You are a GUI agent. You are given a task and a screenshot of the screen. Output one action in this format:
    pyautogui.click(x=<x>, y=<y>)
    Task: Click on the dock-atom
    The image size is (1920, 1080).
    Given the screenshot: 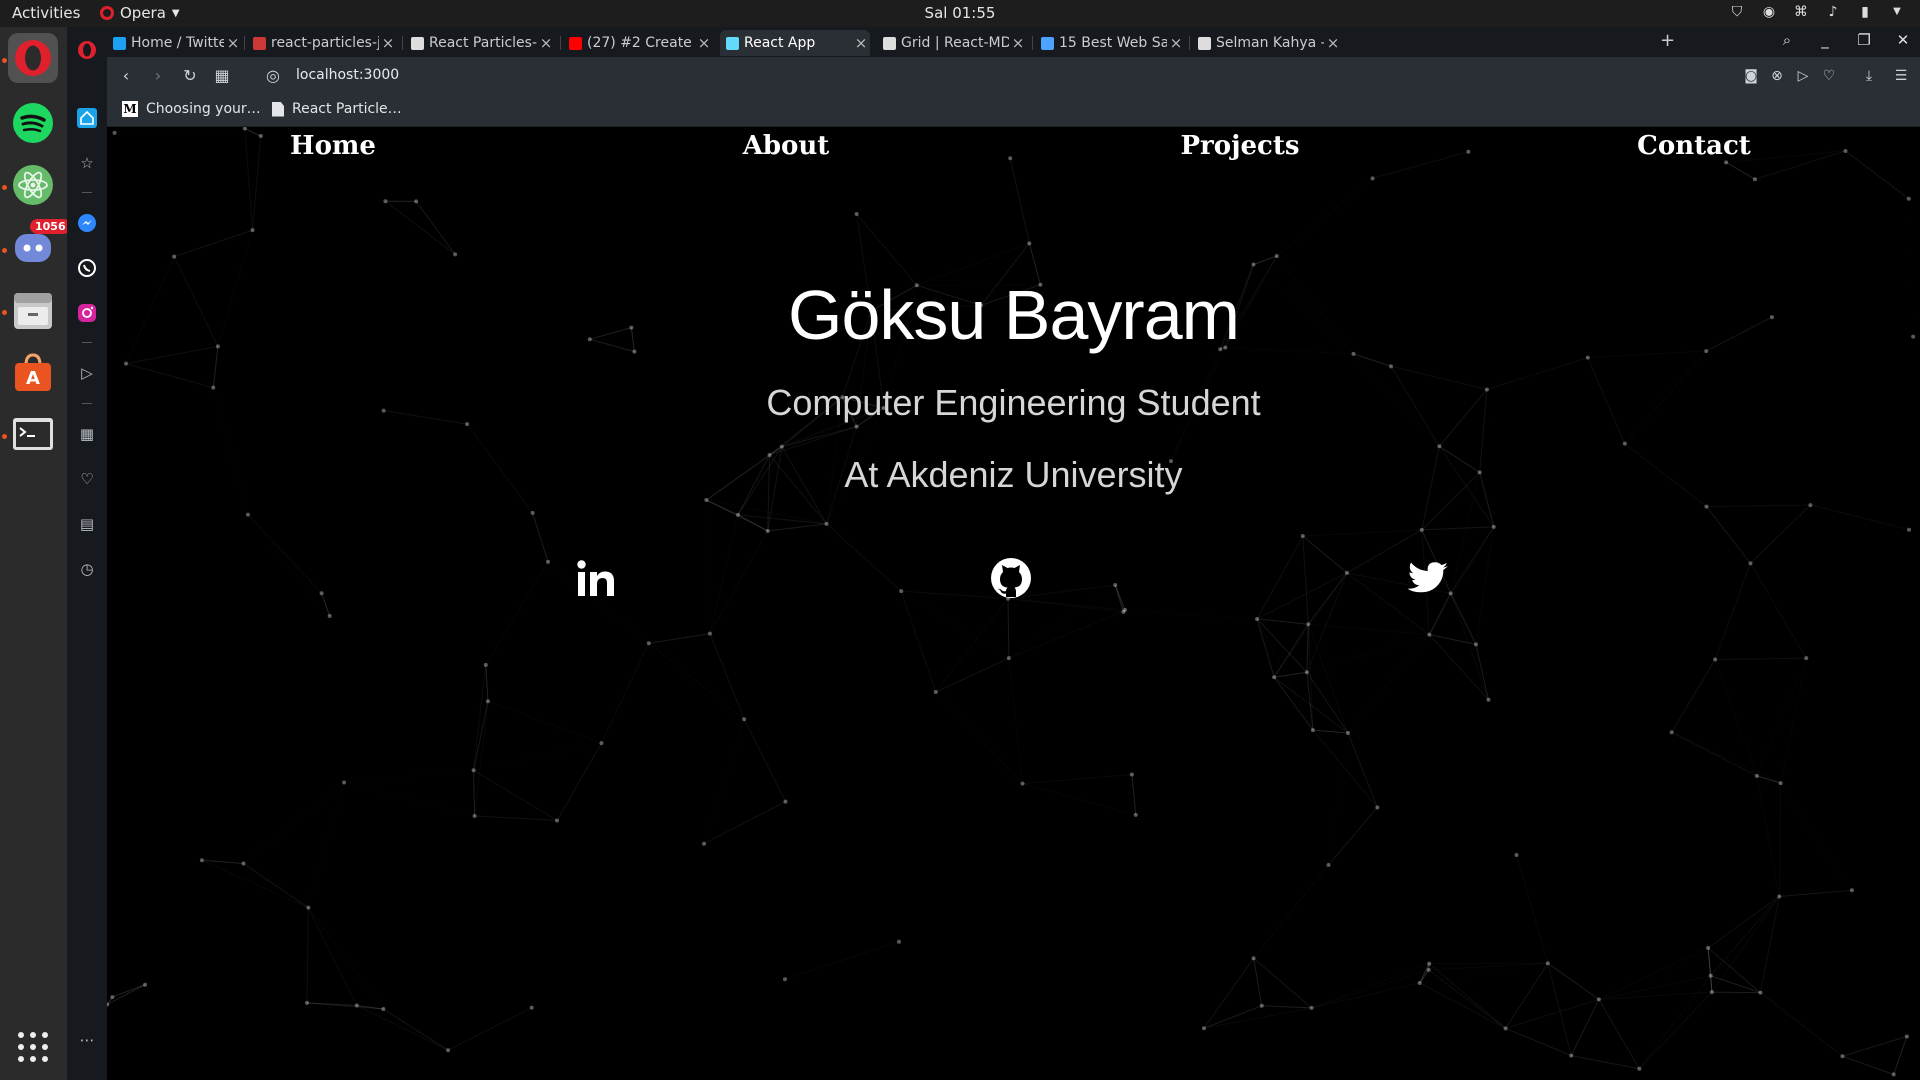 What is the action you would take?
    pyautogui.click(x=33, y=185)
    